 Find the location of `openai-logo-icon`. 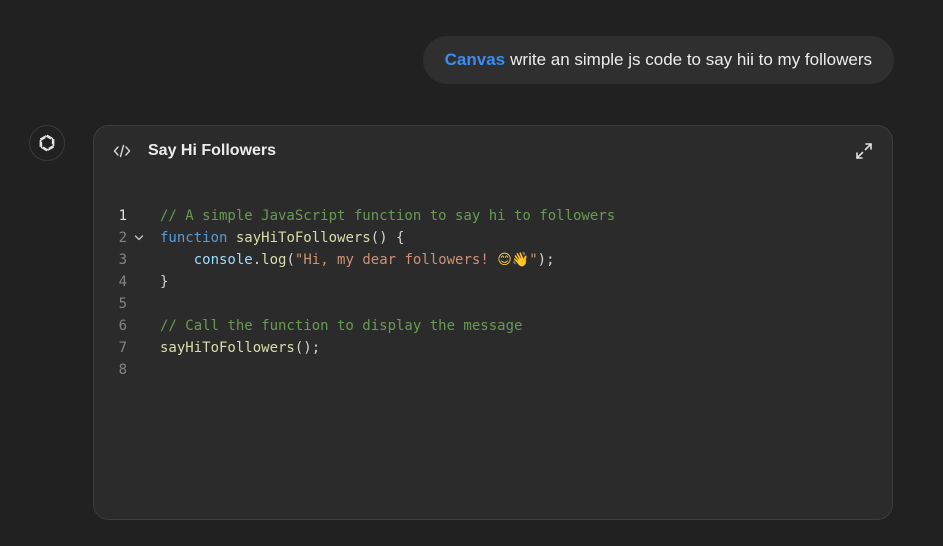

openai-logo-icon is located at coordinates (47, 143).